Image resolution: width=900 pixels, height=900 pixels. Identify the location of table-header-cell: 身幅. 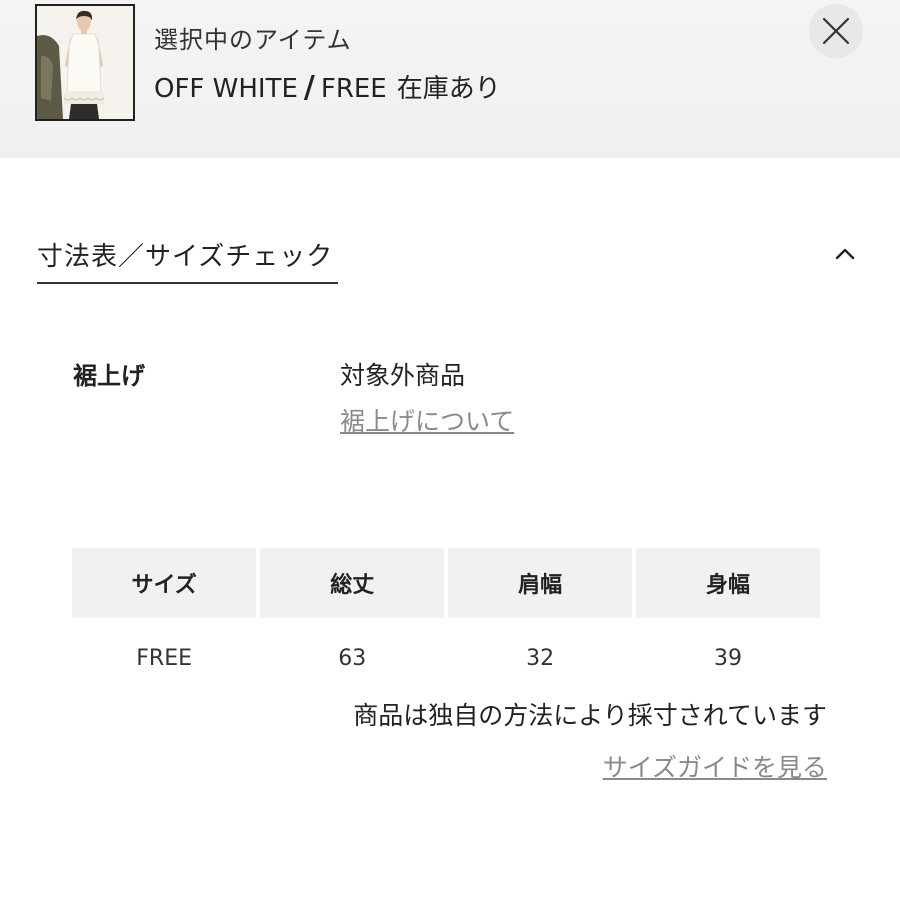
(728, 583).